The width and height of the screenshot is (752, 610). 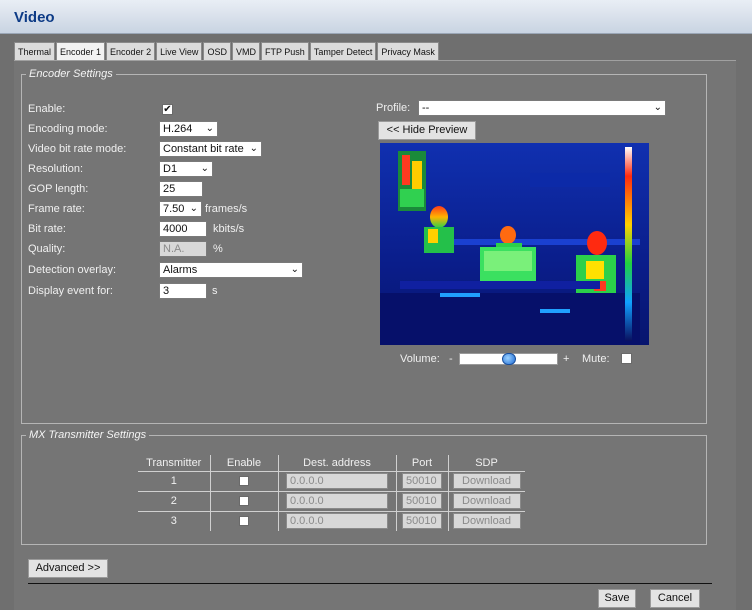 What do you see at coordinates (217, 51) in the screenshot?
I see `tab-osd: OSD` at bounding box center [217, 51].